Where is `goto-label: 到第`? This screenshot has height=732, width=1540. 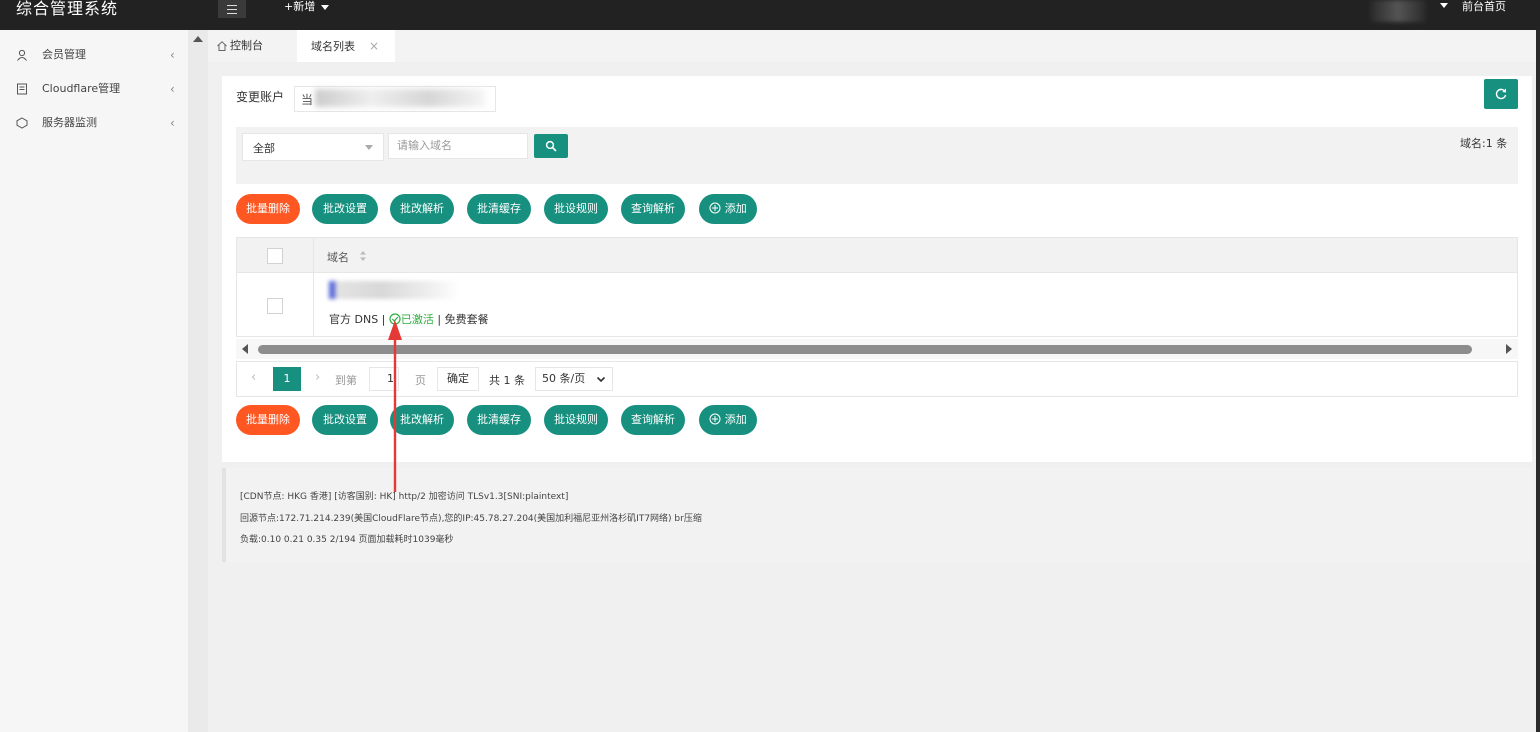 goto-label: 到第 is located at coordinates (346, 380).